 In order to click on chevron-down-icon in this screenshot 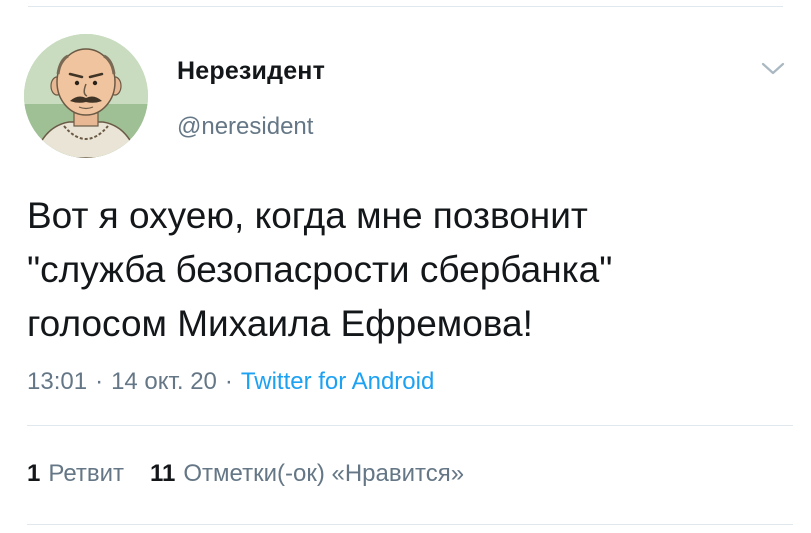, I will do `click(773, 69)`.